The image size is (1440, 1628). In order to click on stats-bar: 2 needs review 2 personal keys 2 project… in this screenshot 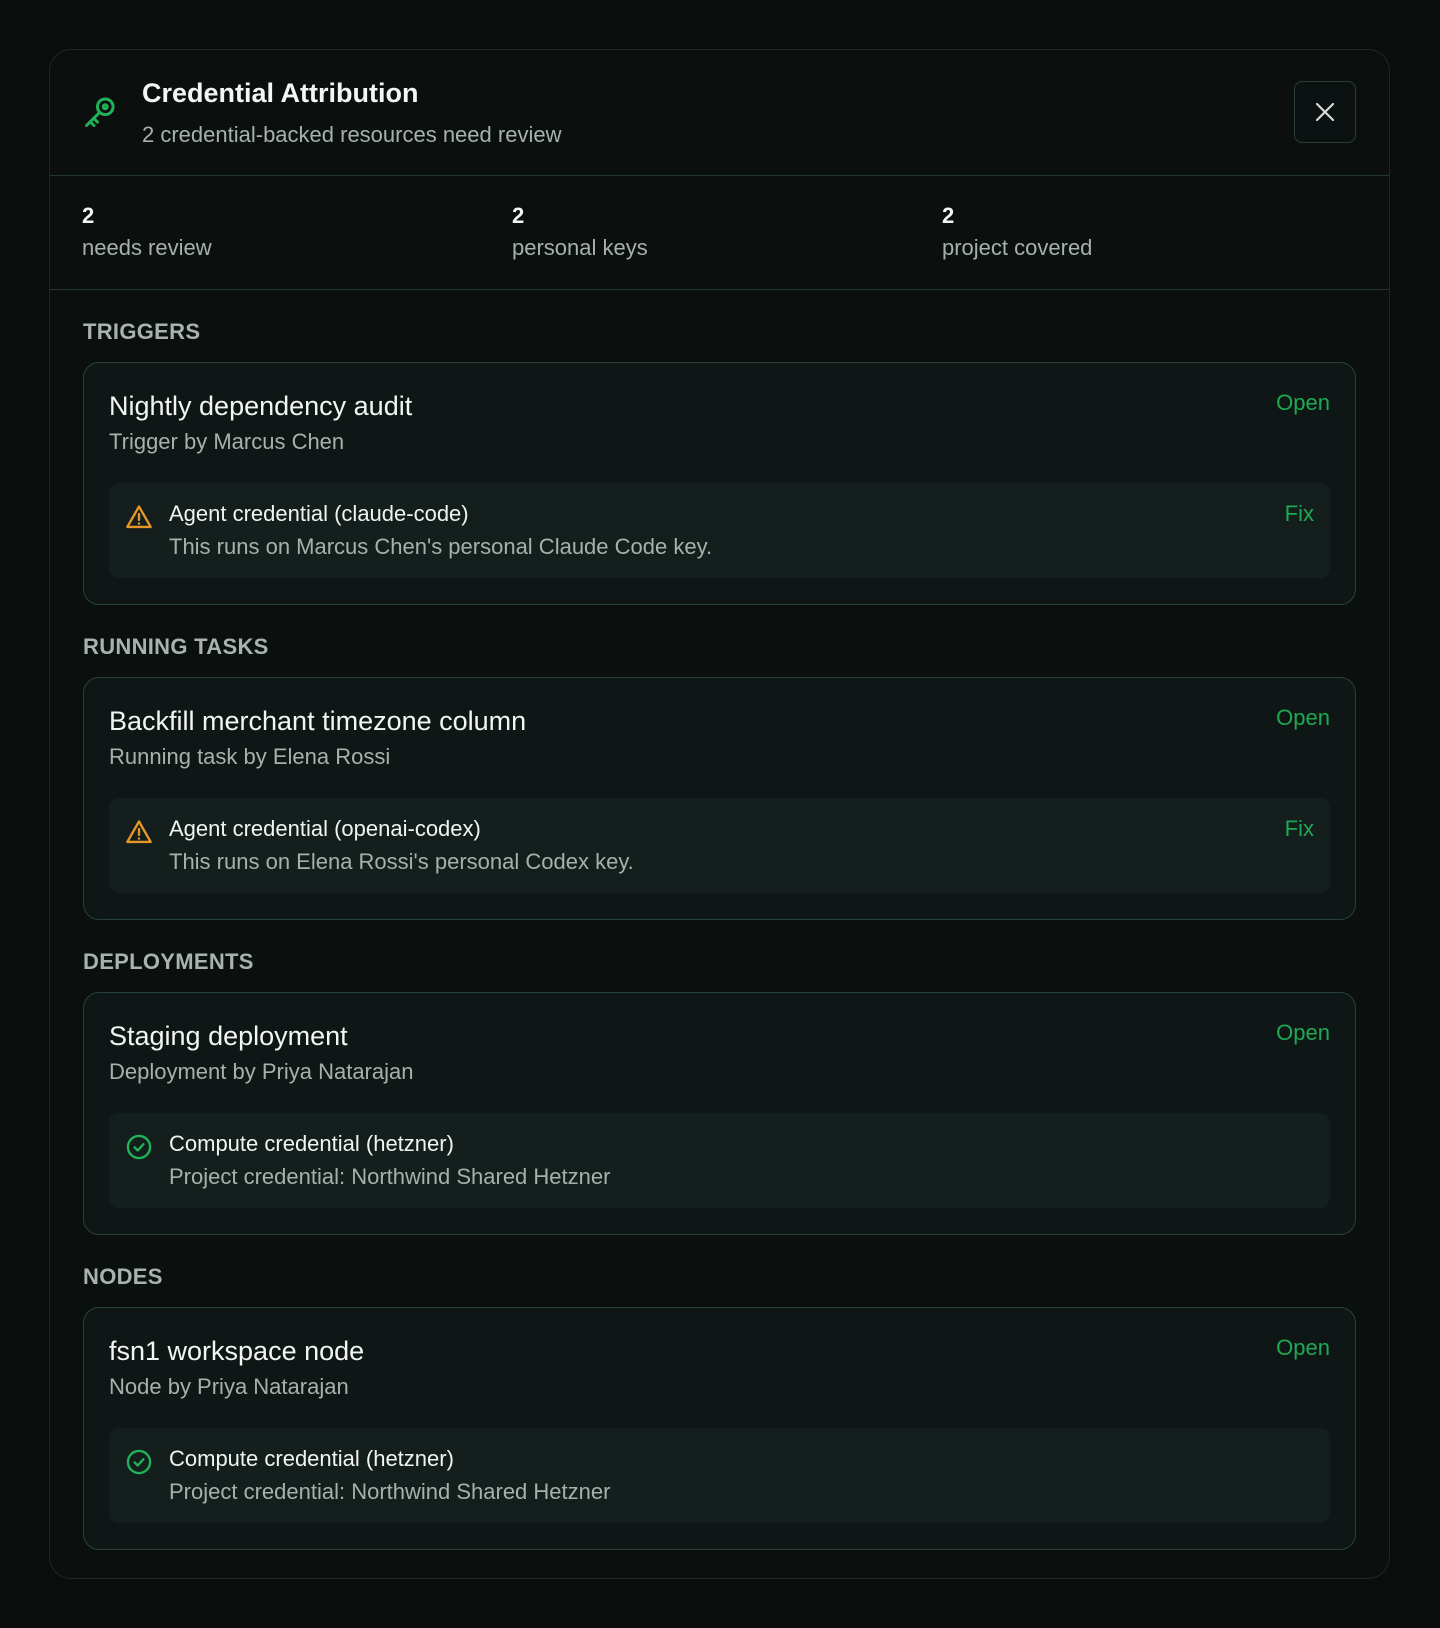, I will do `click(719, 233)`.